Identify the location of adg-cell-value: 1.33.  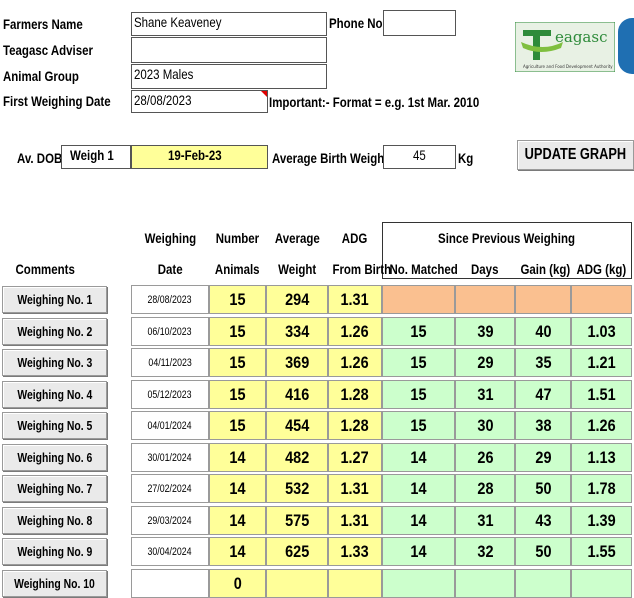
(355, 551).